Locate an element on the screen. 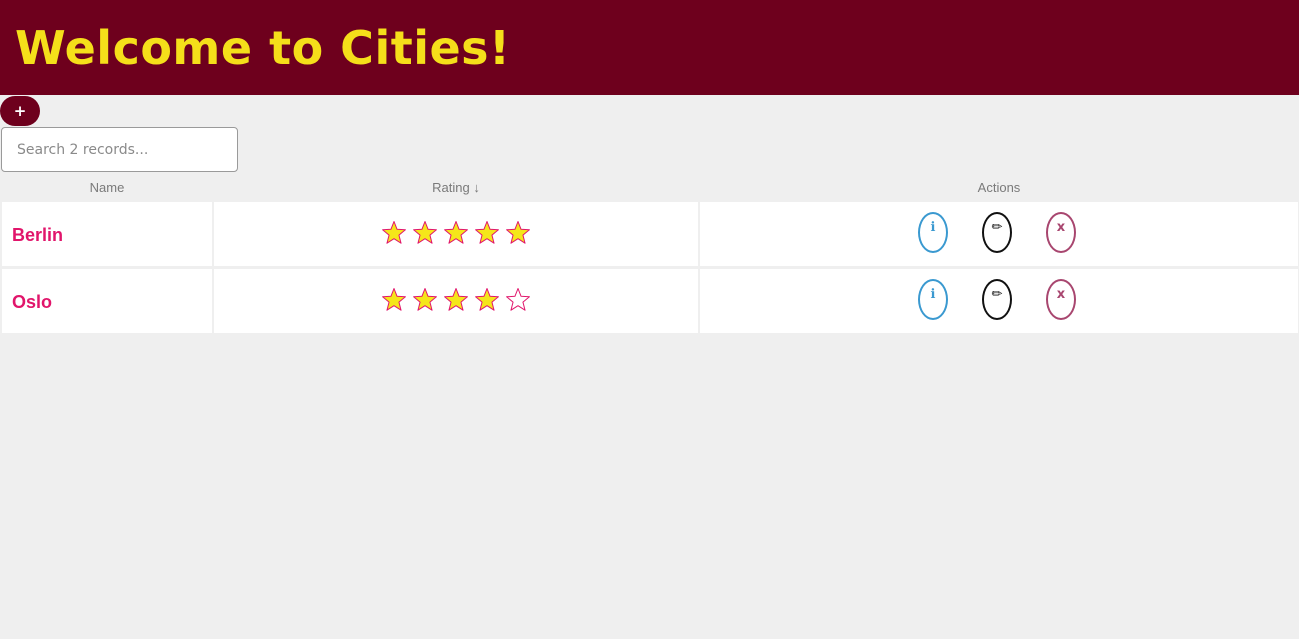  table-row: Berlin ℹ ✏ x is located at coordinates (650, 234).